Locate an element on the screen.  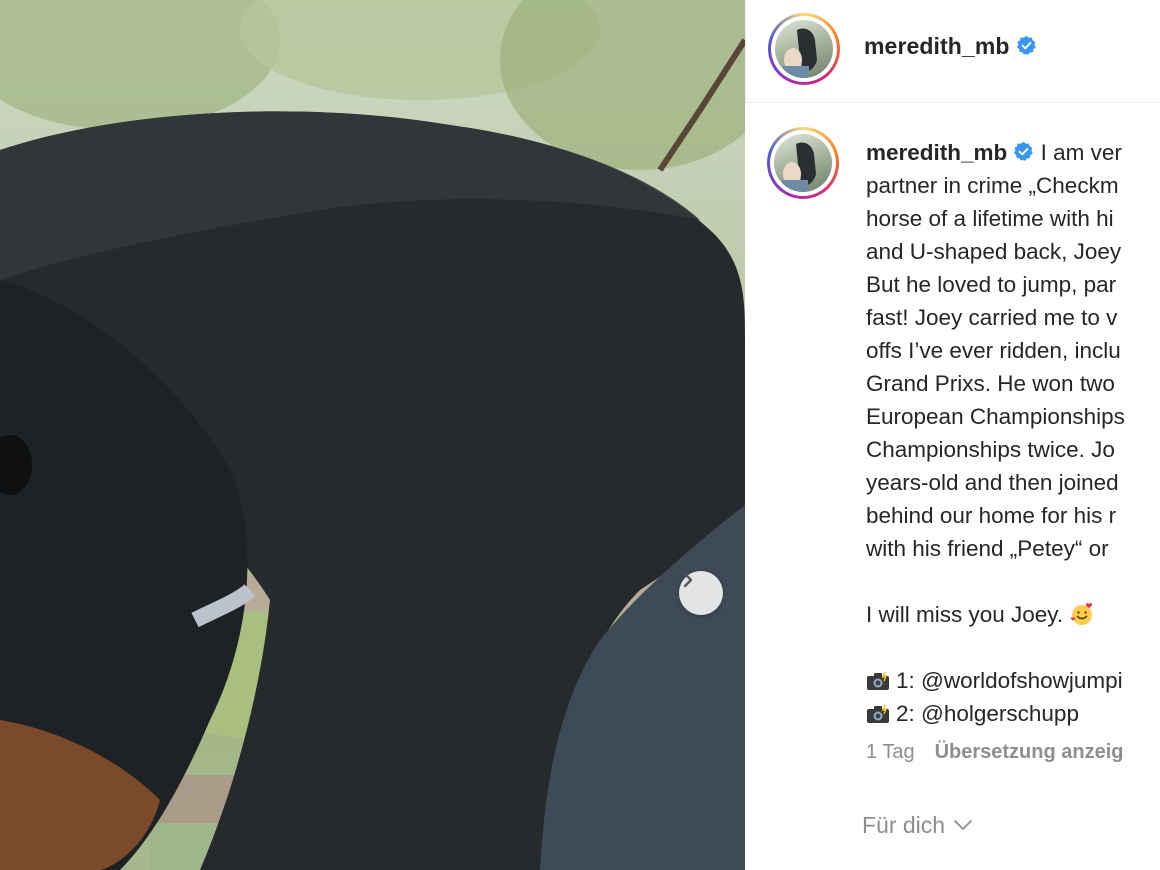
header-username: meredith_mb is located at coordinates (950, 46).